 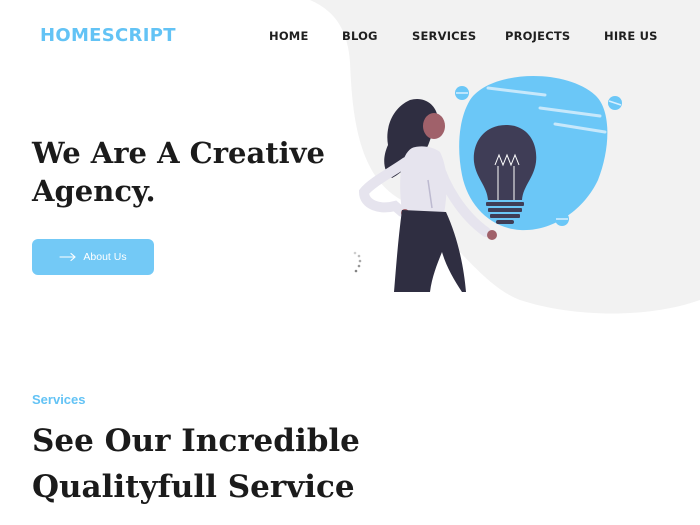 I want to click on services-title: See Our Incredible Qualityfull Service, so click(x=242, y=464).